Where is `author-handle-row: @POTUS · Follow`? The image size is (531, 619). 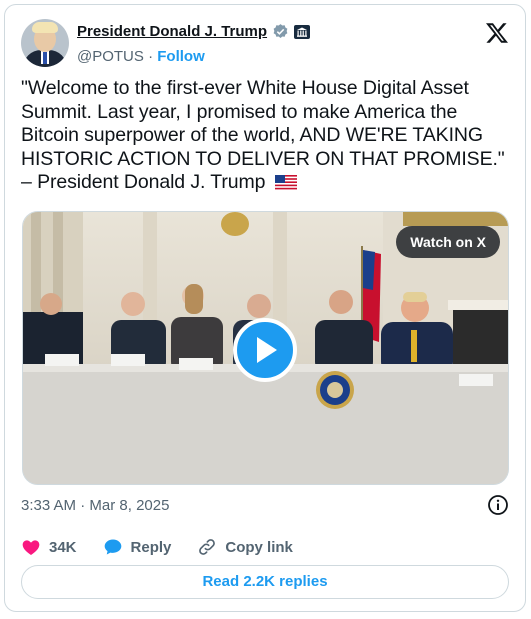 author-handle-row: @POTUS · Follow is located at coordinates (141, 56).